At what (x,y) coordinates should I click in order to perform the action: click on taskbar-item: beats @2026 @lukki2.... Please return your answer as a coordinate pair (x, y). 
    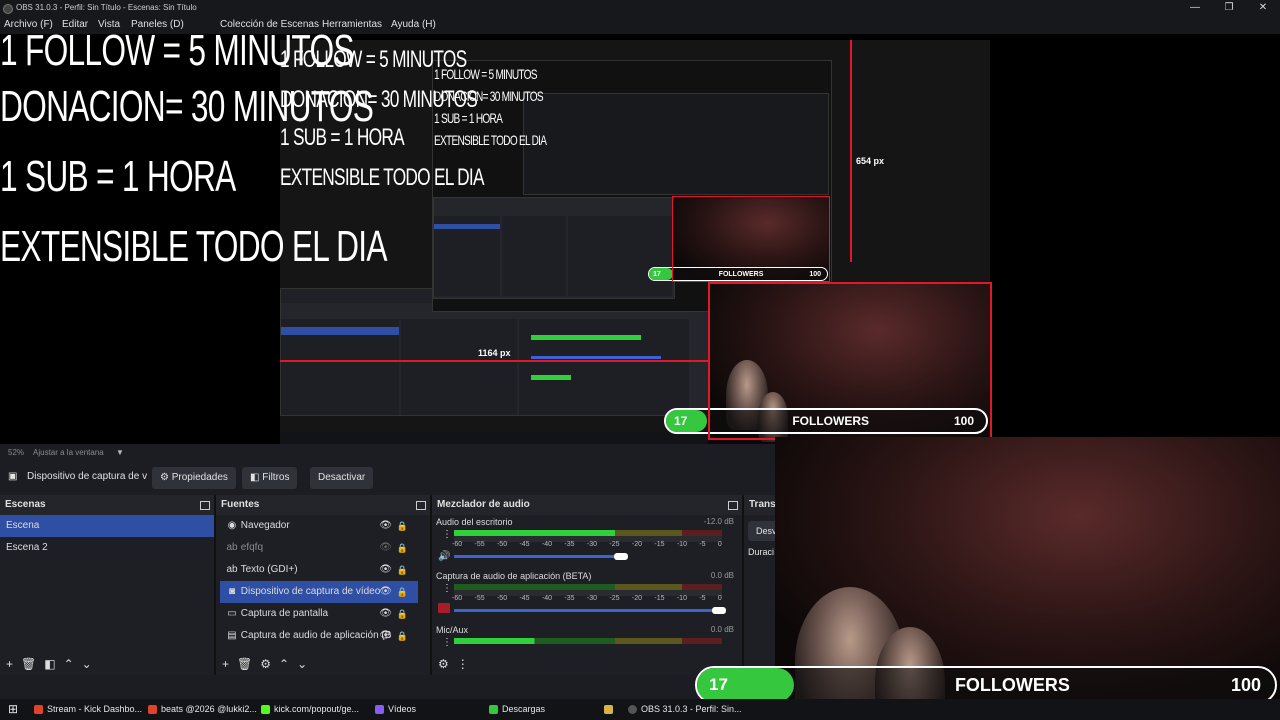
    Looking at the image, I should click on (202, 709).